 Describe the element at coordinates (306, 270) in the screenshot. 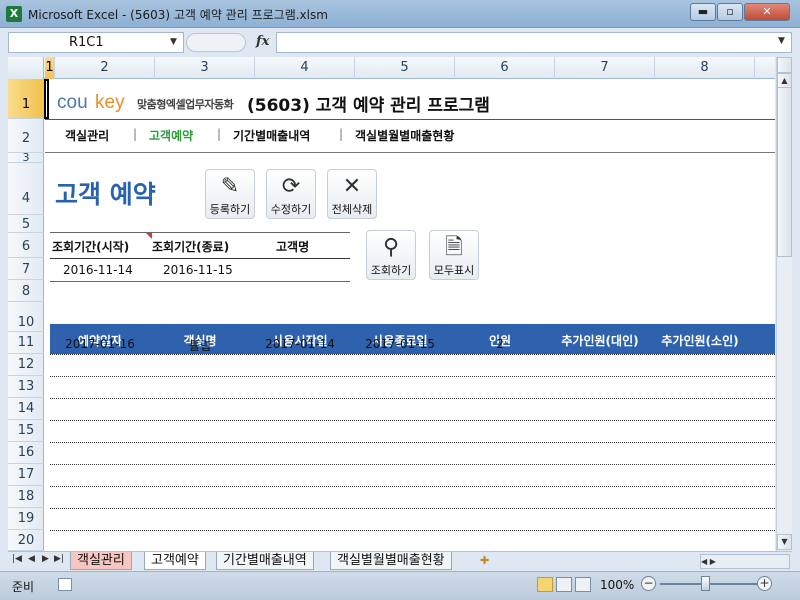

I see `filter-customer-name` at that location.